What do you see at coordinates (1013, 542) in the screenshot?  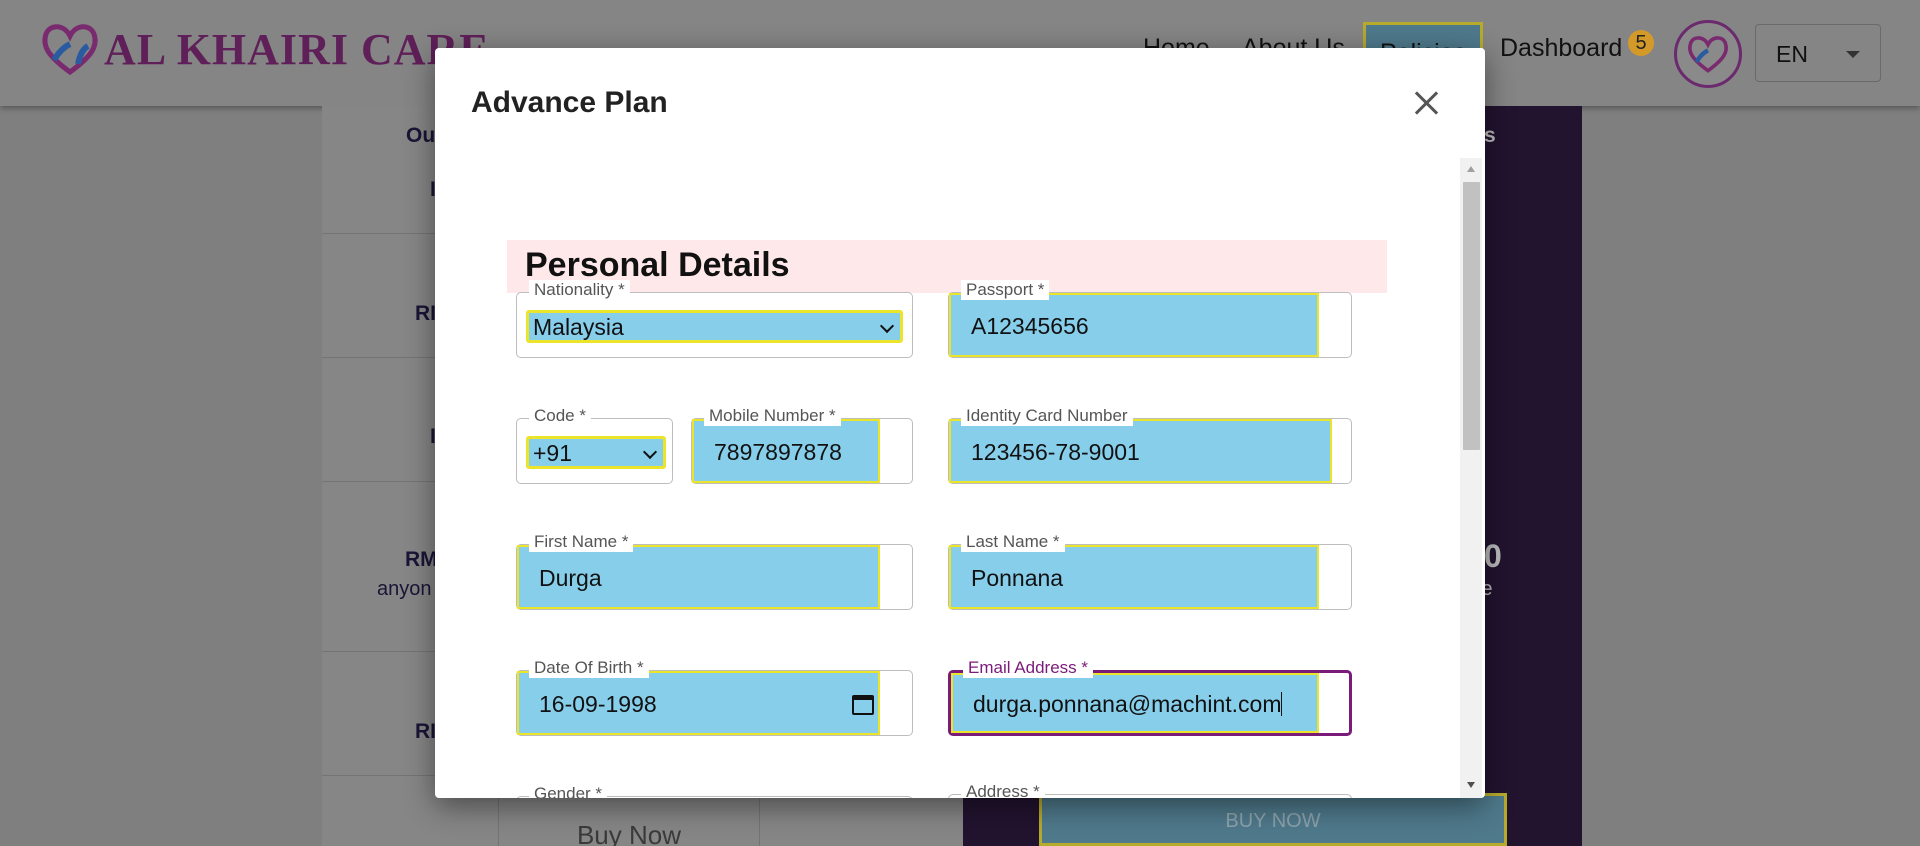 I see `last-name-label: Last Name *` at bounding box center [1013, 542].